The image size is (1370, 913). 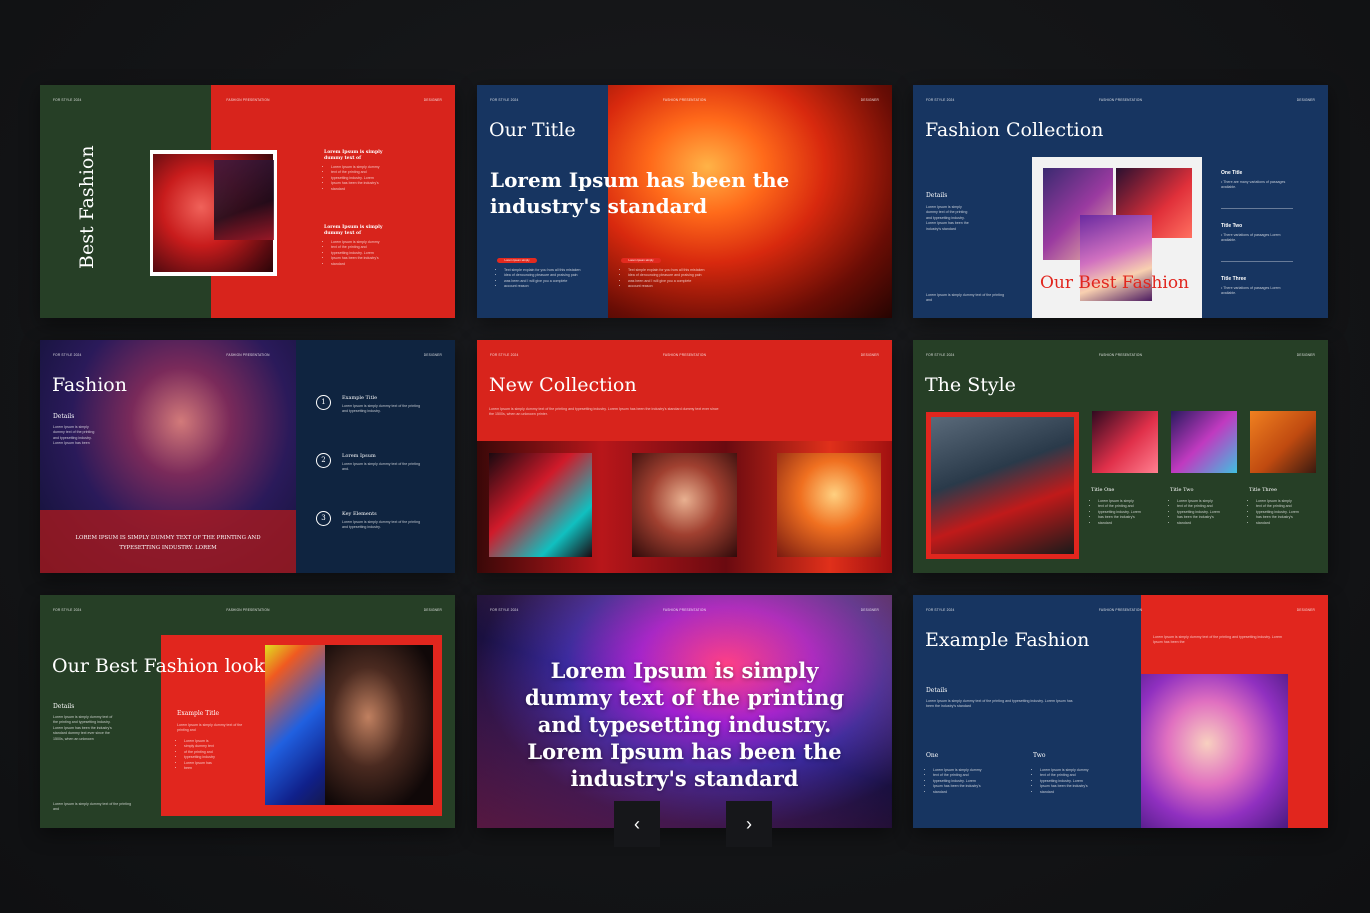 I want to click on col-title: Title One, so click(x=1103, y=490).